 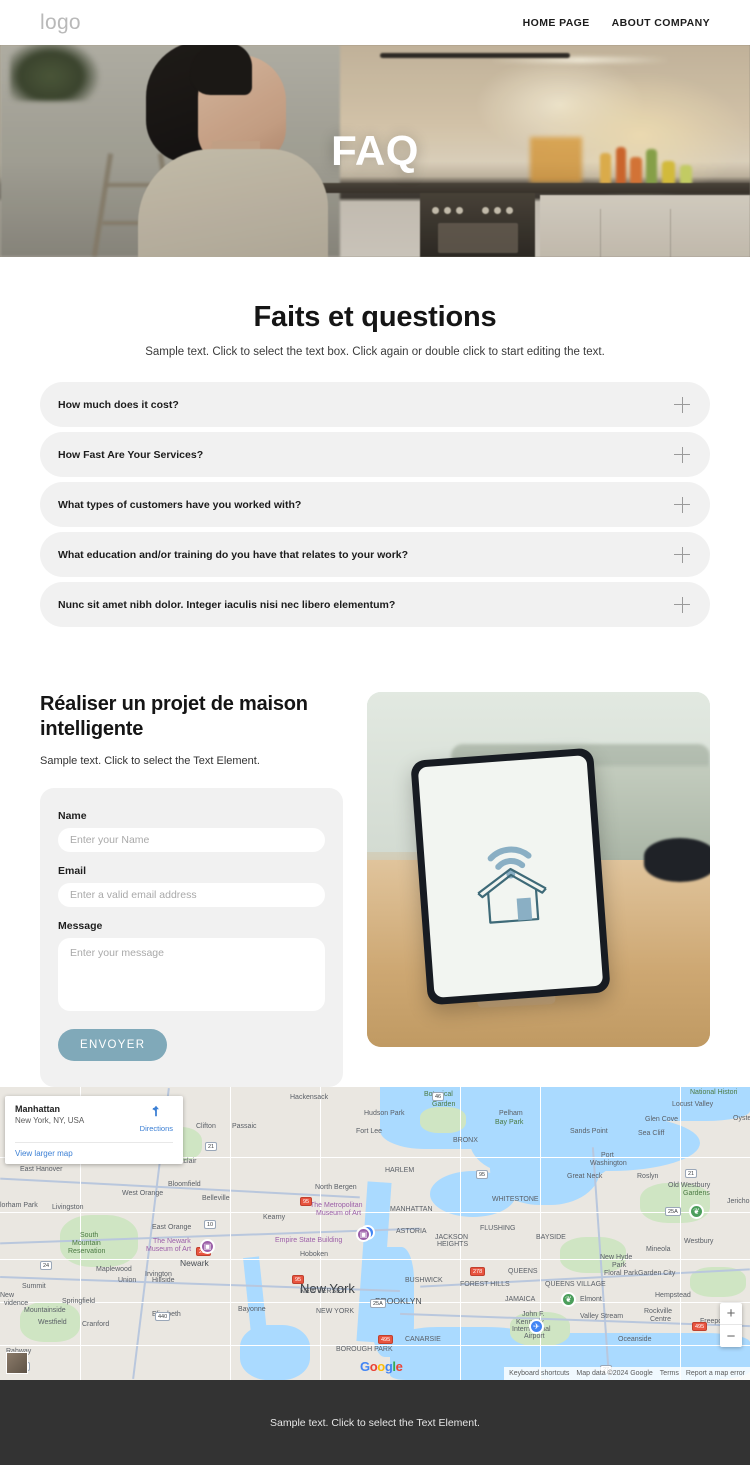 I want to click on map-place-label: BOROUGH PARK, so click(x=364, y=1349).